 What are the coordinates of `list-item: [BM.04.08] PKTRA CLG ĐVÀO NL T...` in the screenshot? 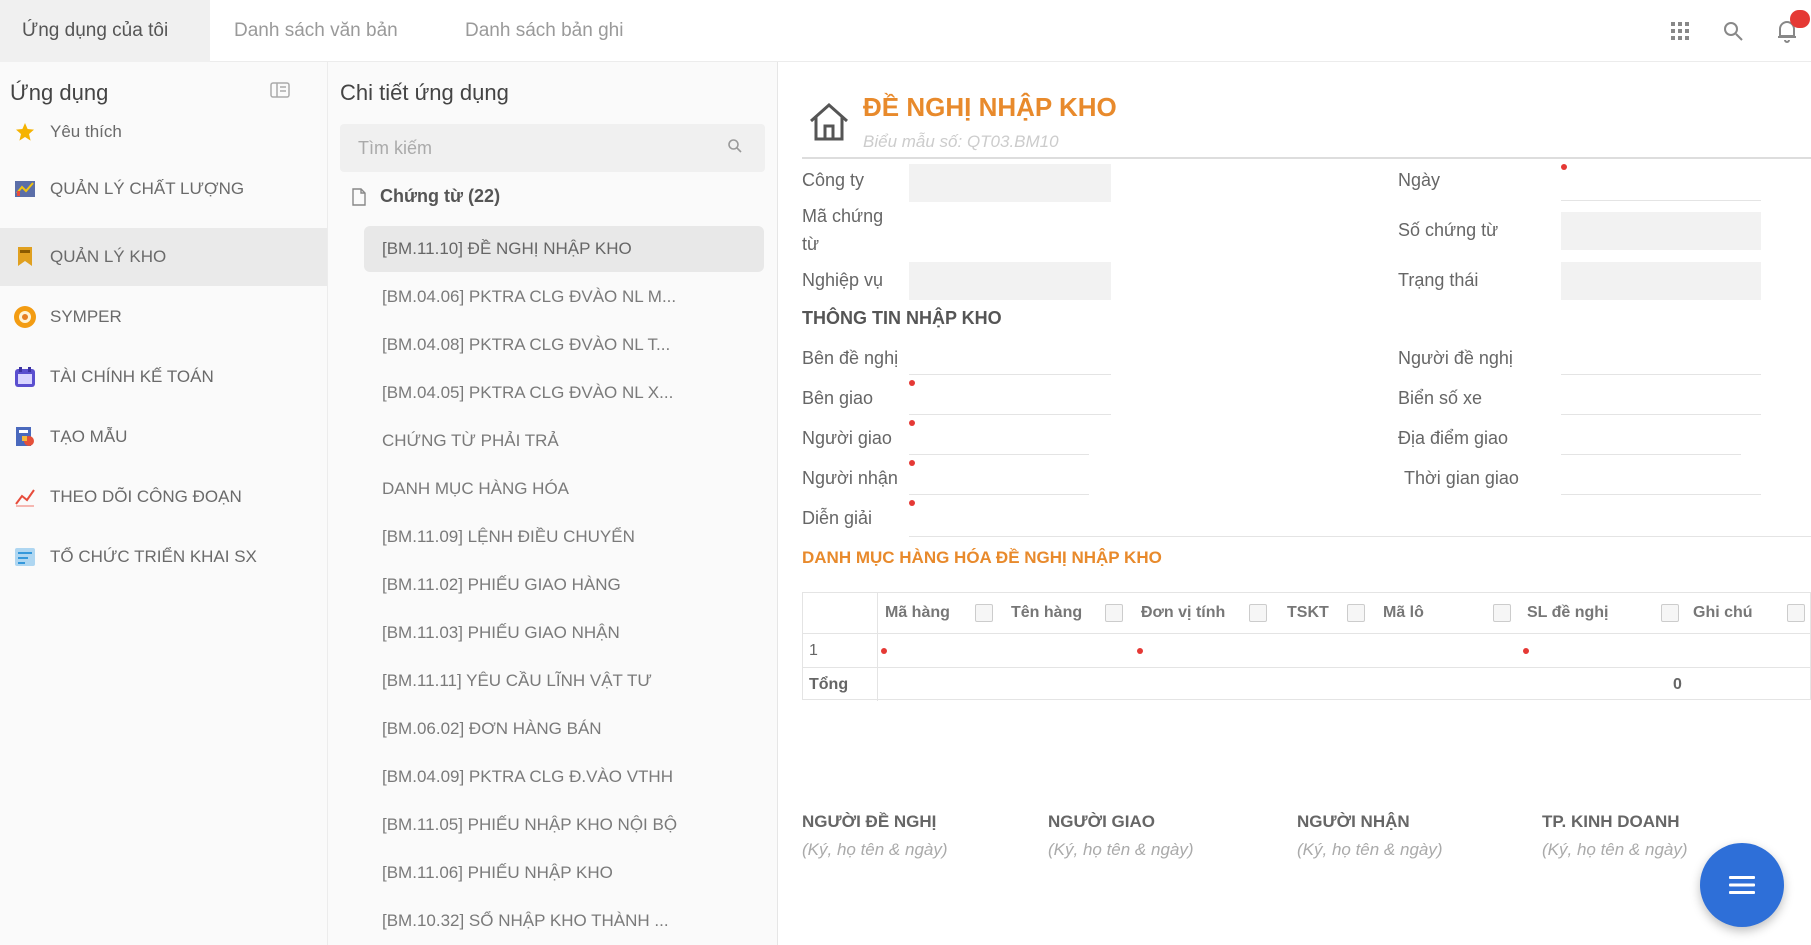 It's located at (564, 345).